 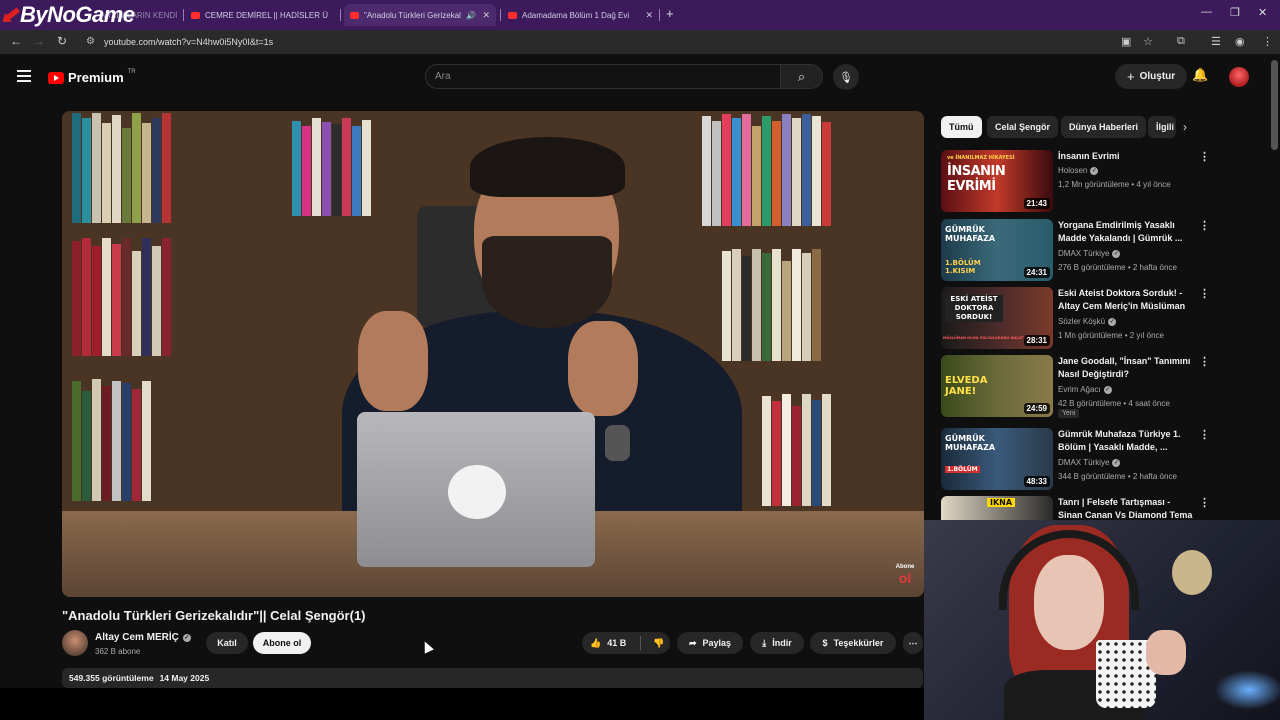 I want to click on recommendation-channel: Holosen ✓, so click(x=1078, y=170).